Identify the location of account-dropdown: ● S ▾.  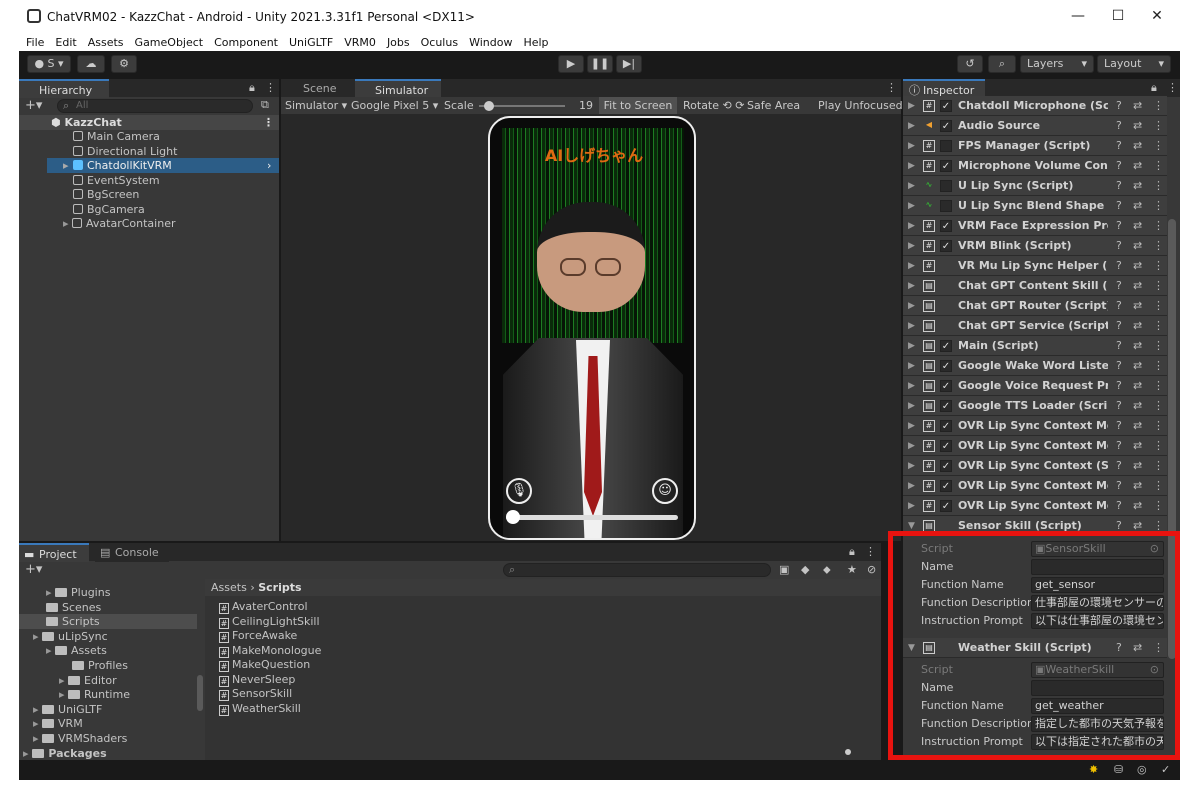
(49, 64).